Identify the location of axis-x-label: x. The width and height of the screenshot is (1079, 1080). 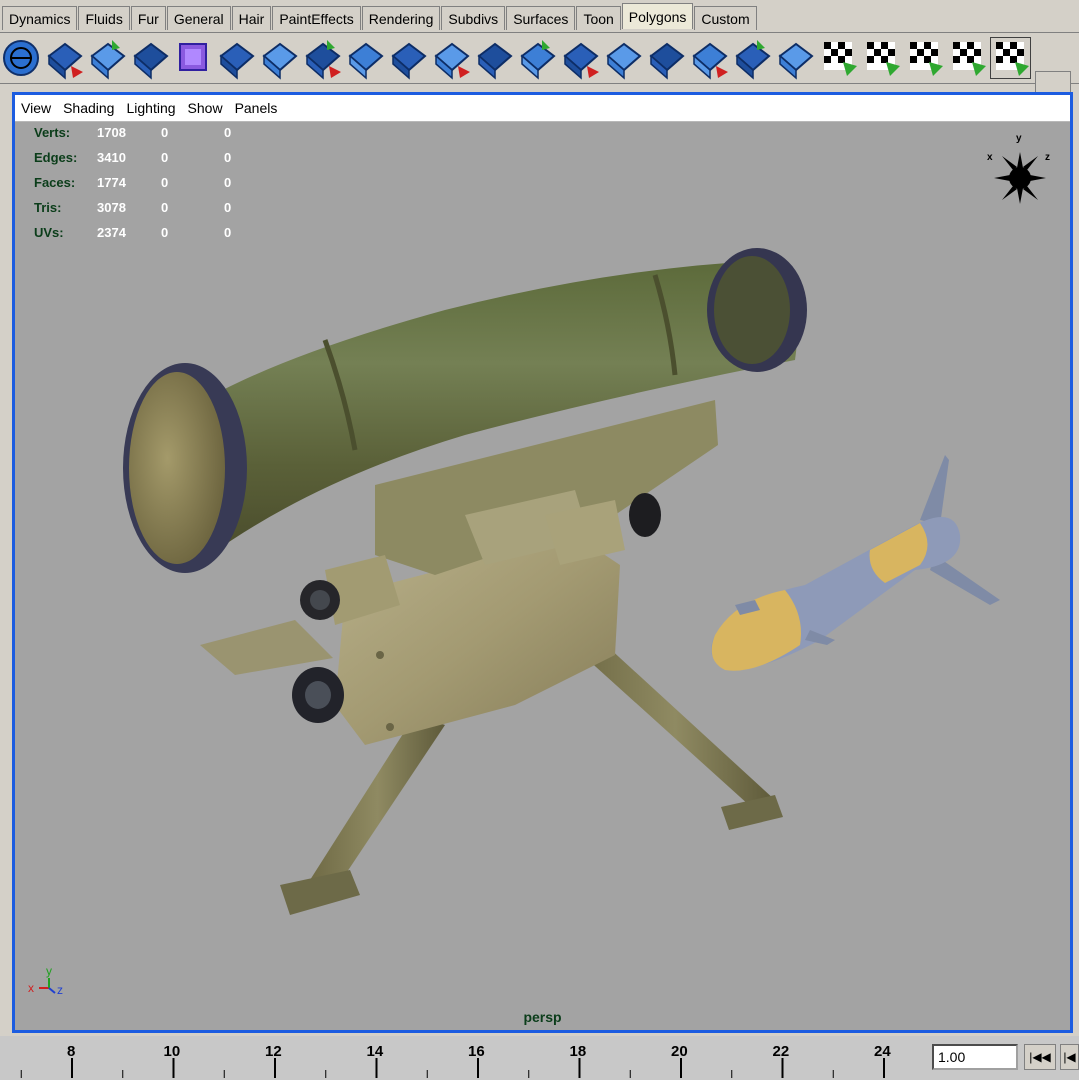
(31, 988).